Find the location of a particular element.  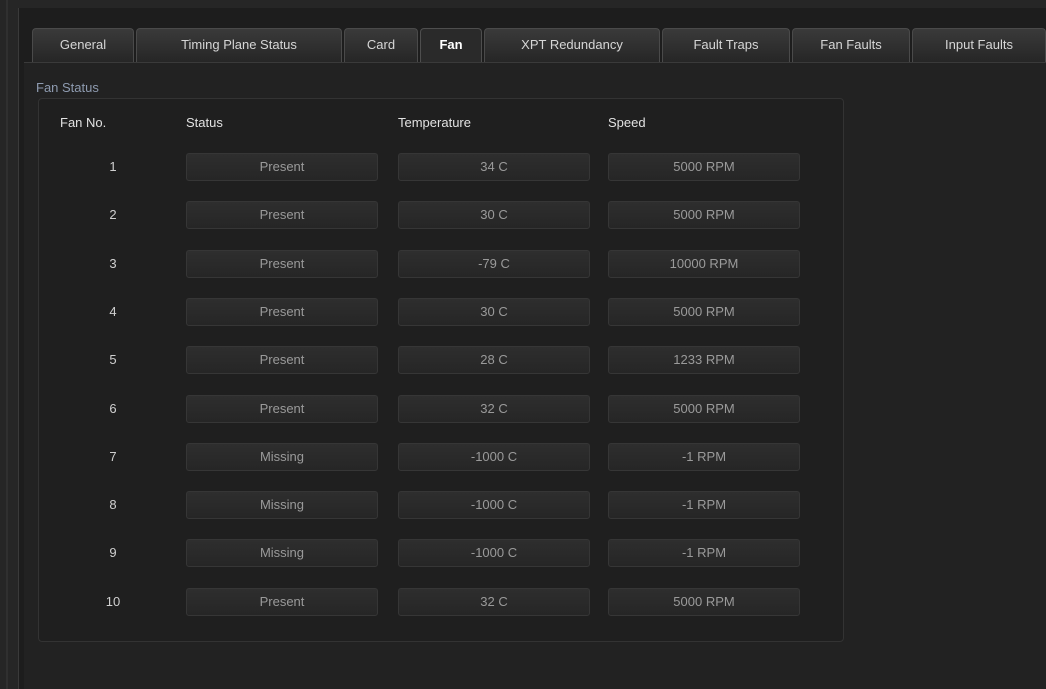

tab-input-faults: Input Faults is located at coordinates (979, 45).